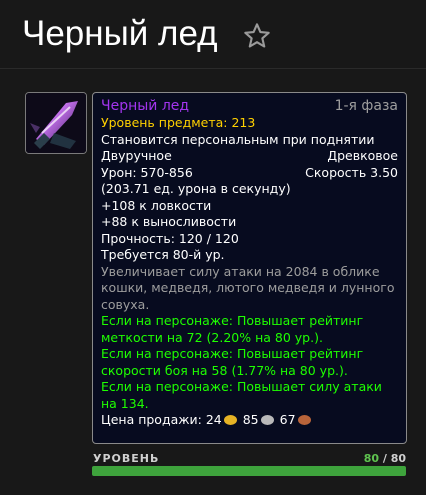  Describe the element at coordinates (136, 155) in the screenshot. I see `item-hand: Двуручное` at that location.